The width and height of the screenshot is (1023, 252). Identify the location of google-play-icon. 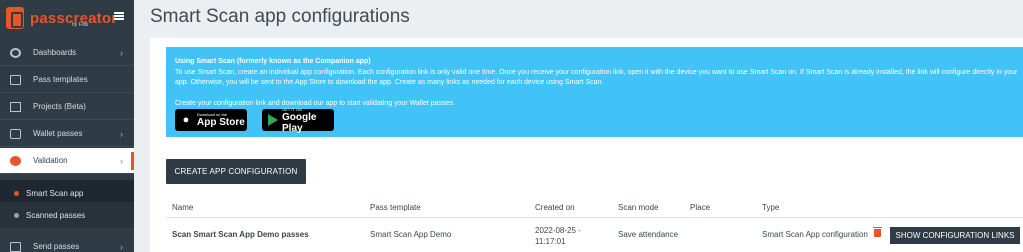
(273, 120).